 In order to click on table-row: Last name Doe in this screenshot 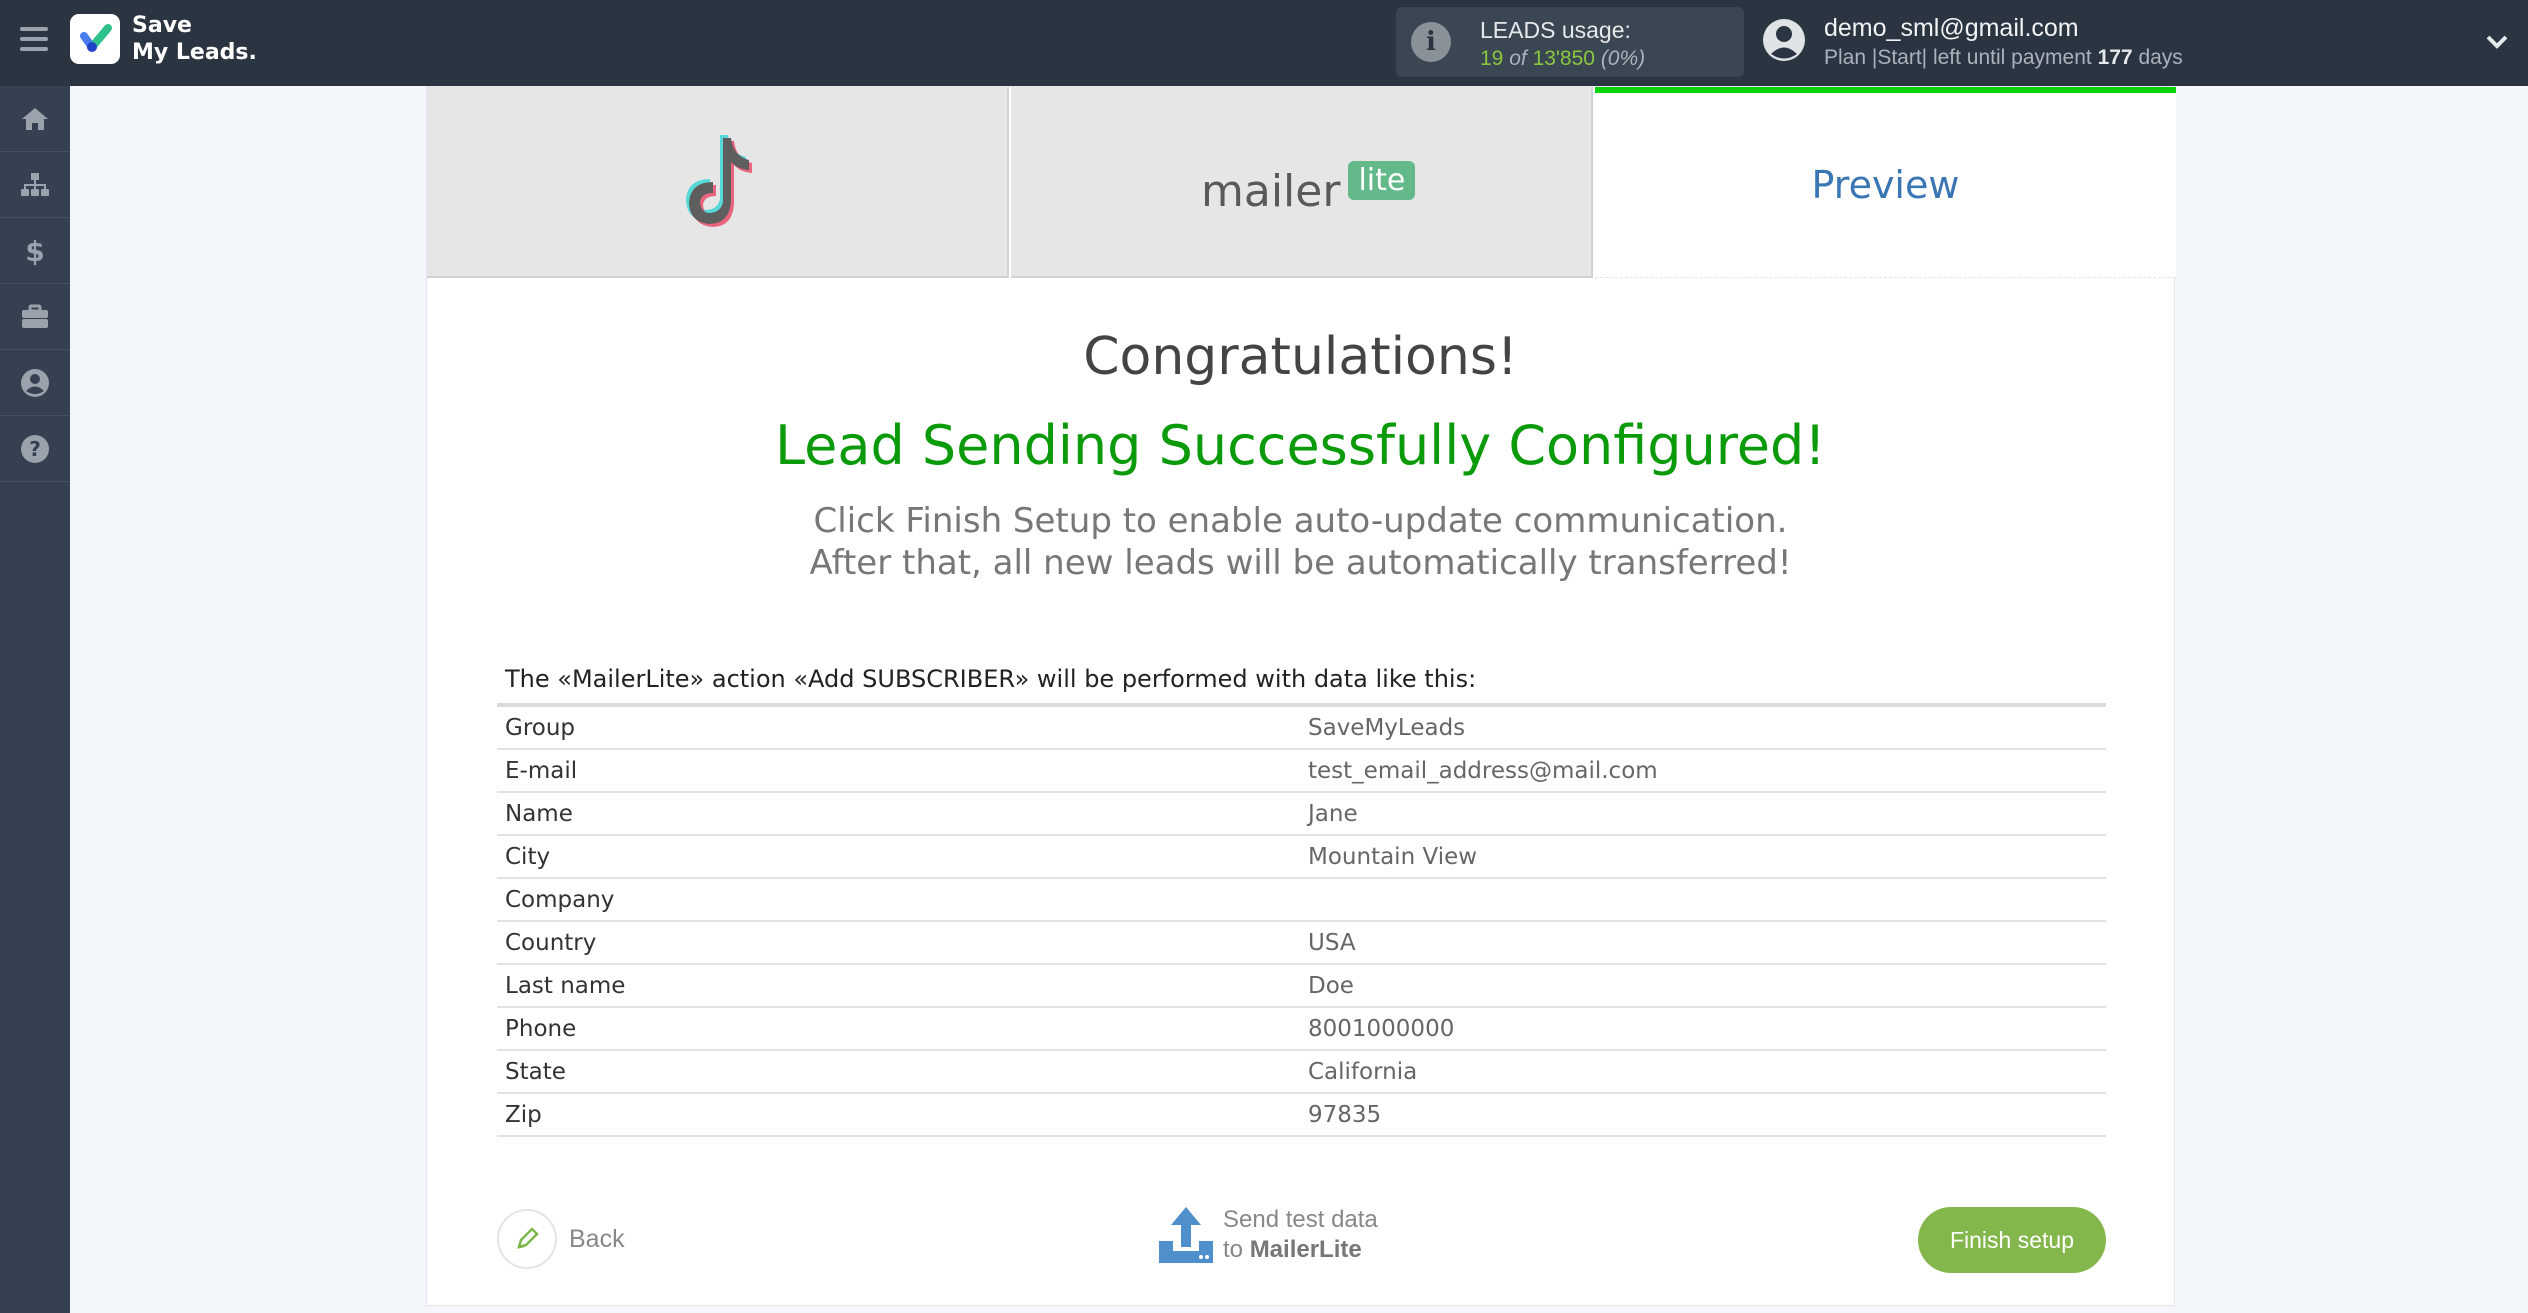, I will do `click(1301, 986)`.